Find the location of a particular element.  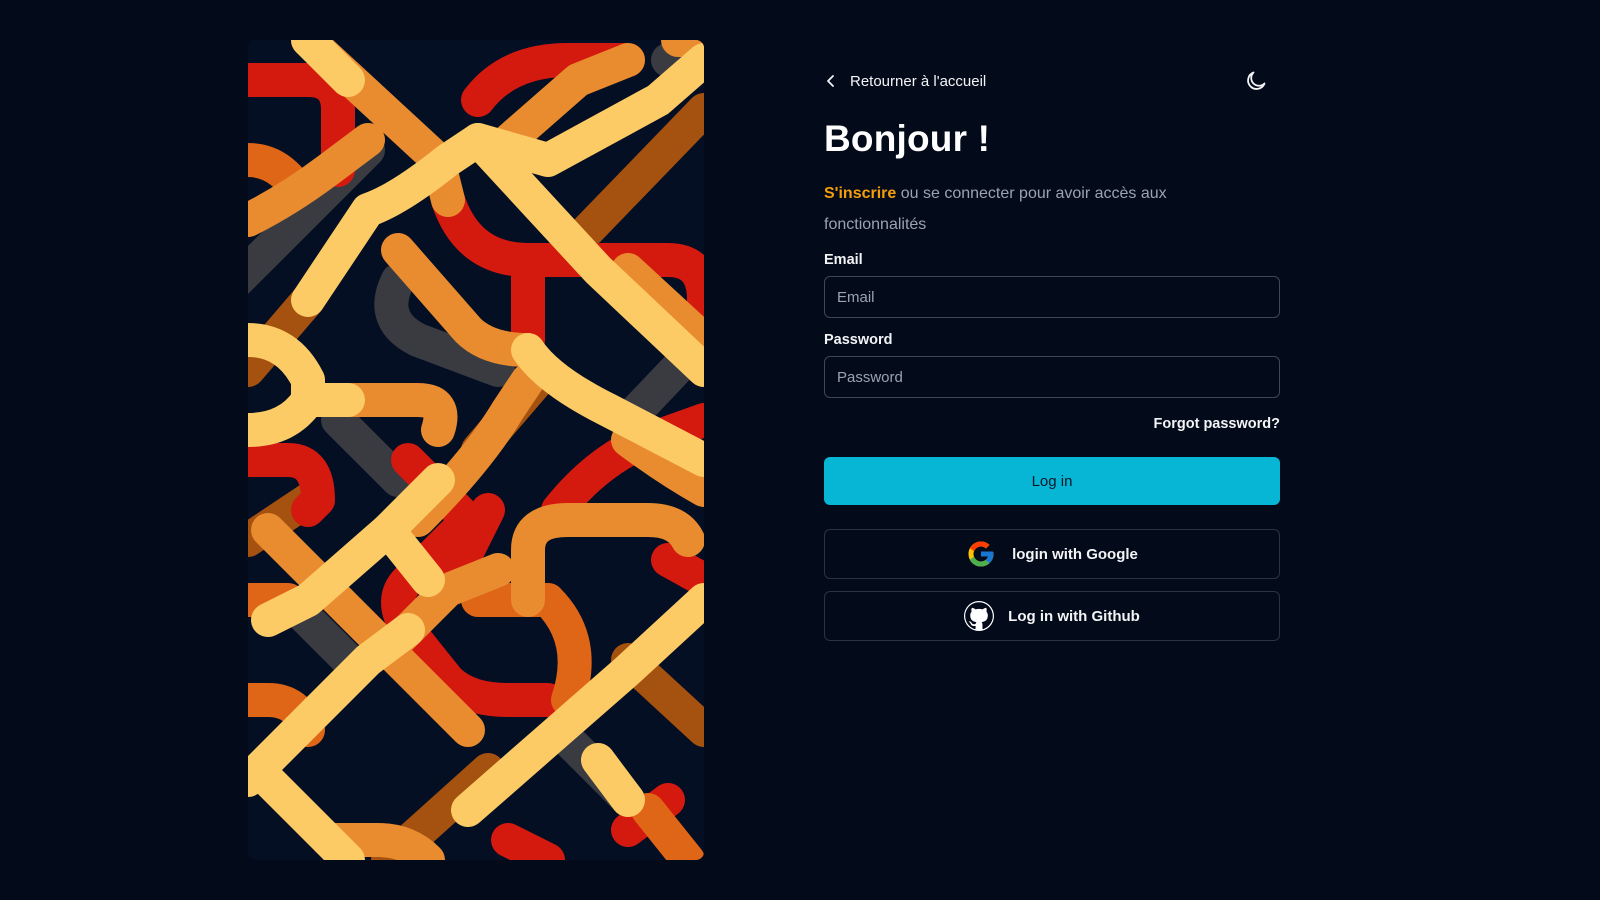

moon-icon is located at coordinates (1256, 80).